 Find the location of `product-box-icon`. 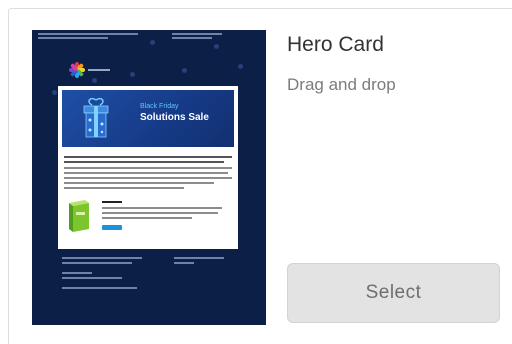

product-box-icon is located at coordinates (79, 216).